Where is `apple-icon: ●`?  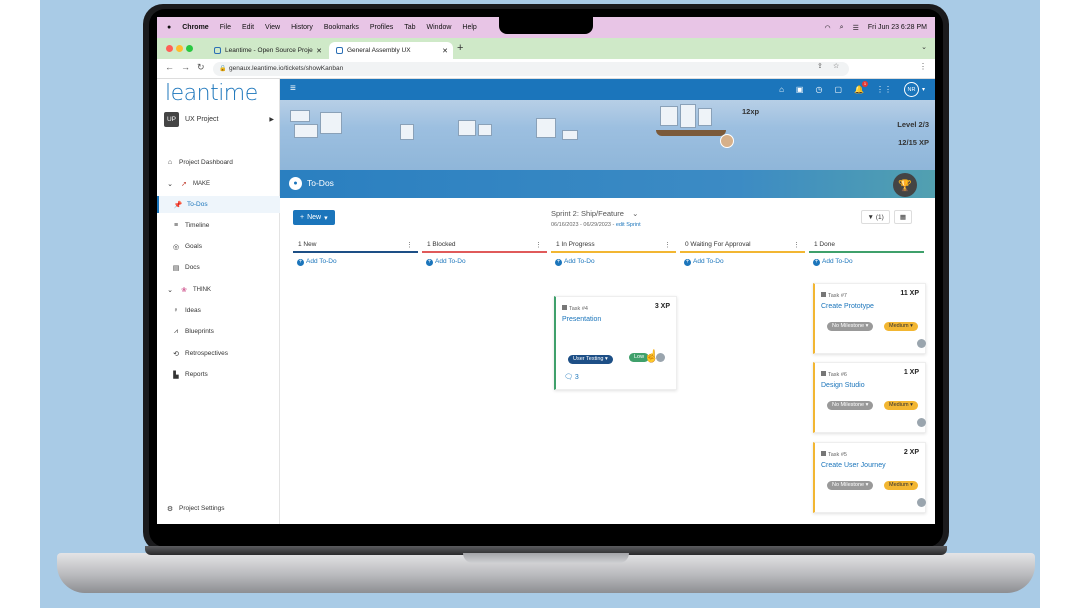 apple-icon: ● is located at coordinates (169, 27).